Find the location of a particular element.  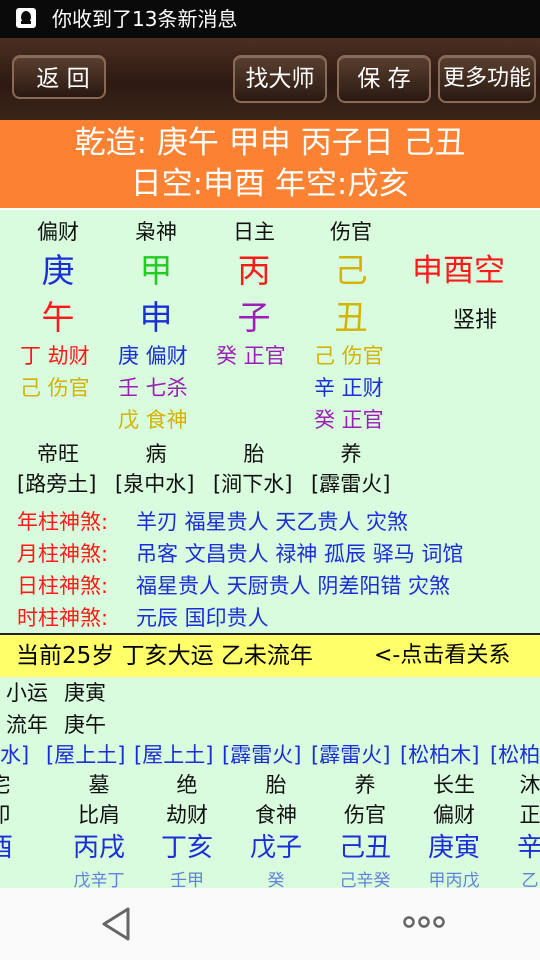

canggan-item: 辛 正财 is located at coordinates (349, 388).